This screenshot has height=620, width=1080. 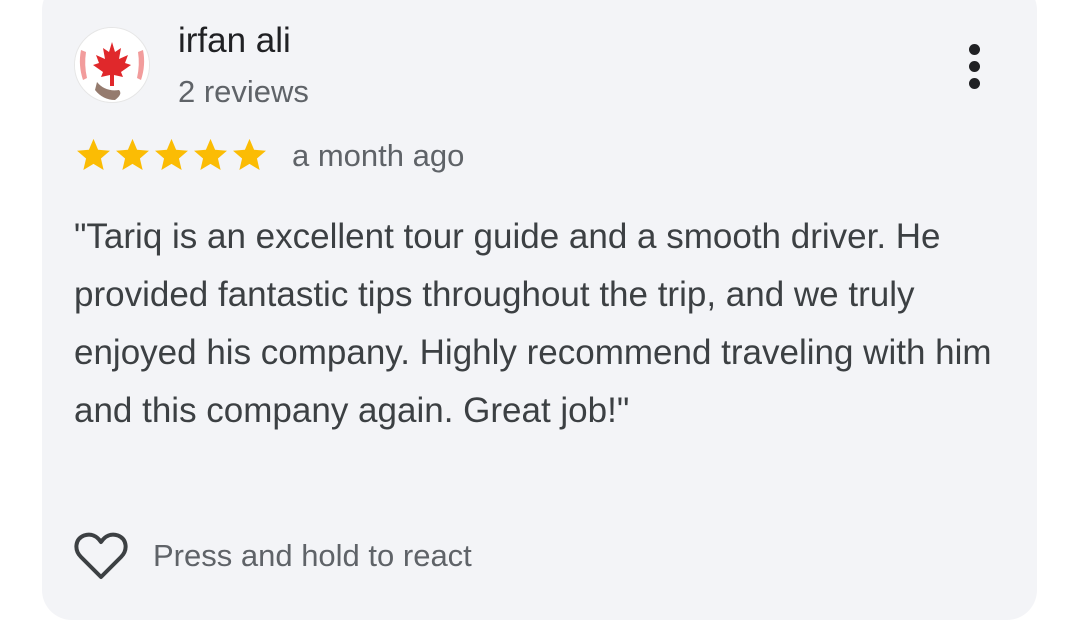 What do you see at coordinates (378, 155) in the screenshot?
I see `review-time: a month ago` at bounding box center [378, 155].